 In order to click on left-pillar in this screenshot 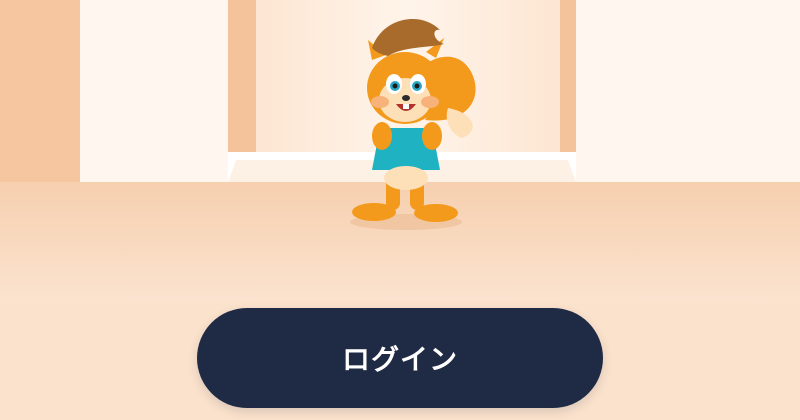, I will do `click(40, 91)`.